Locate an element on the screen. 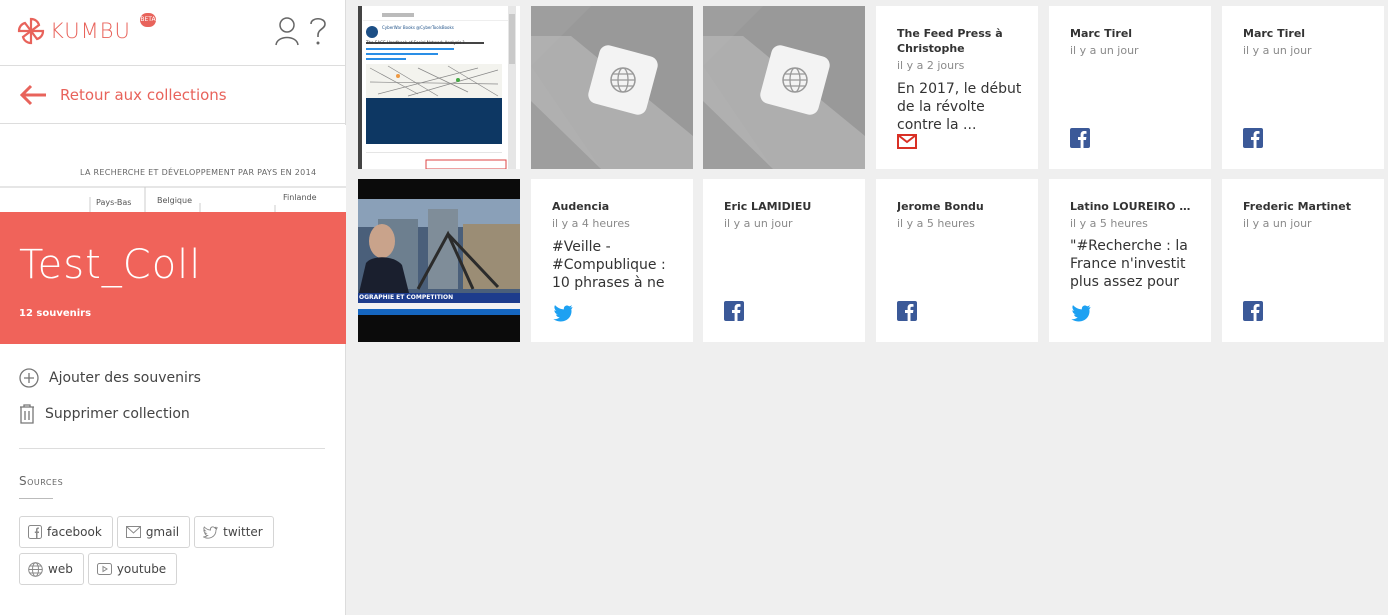 The width and height of the screenshot is (1388, 615). logo: KUMBU BETA is located at coordinates (86, 29).